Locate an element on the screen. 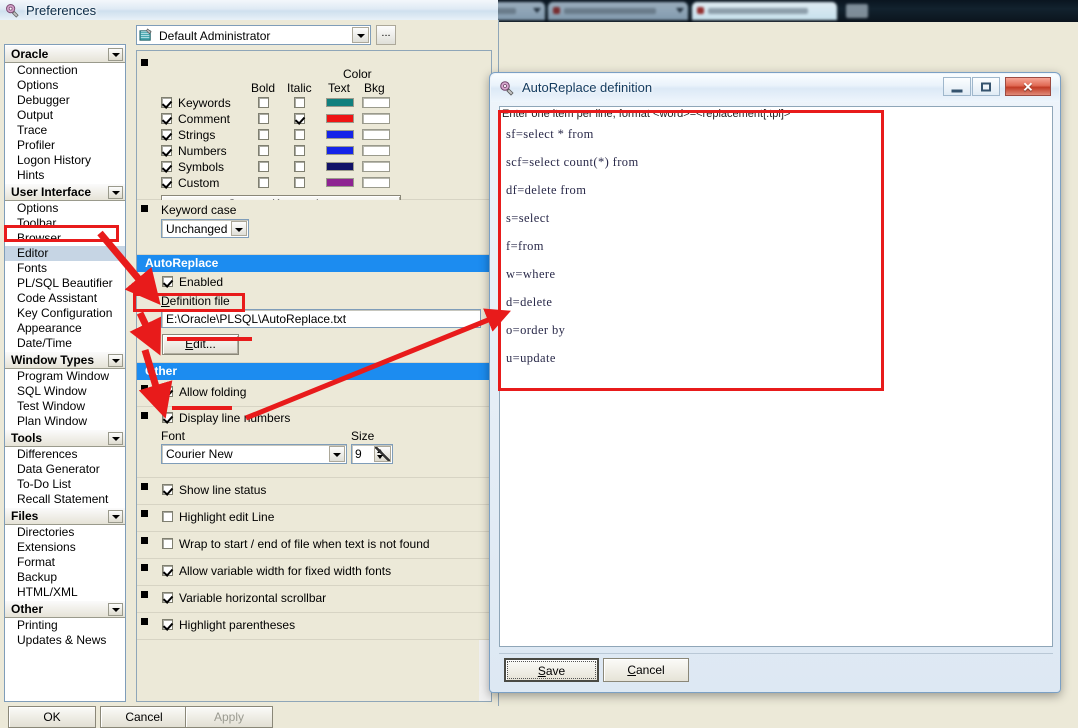 This screenshot has width=1078, height=728. highlight-edit-line-checkbox is located at coordinates (167, 516).